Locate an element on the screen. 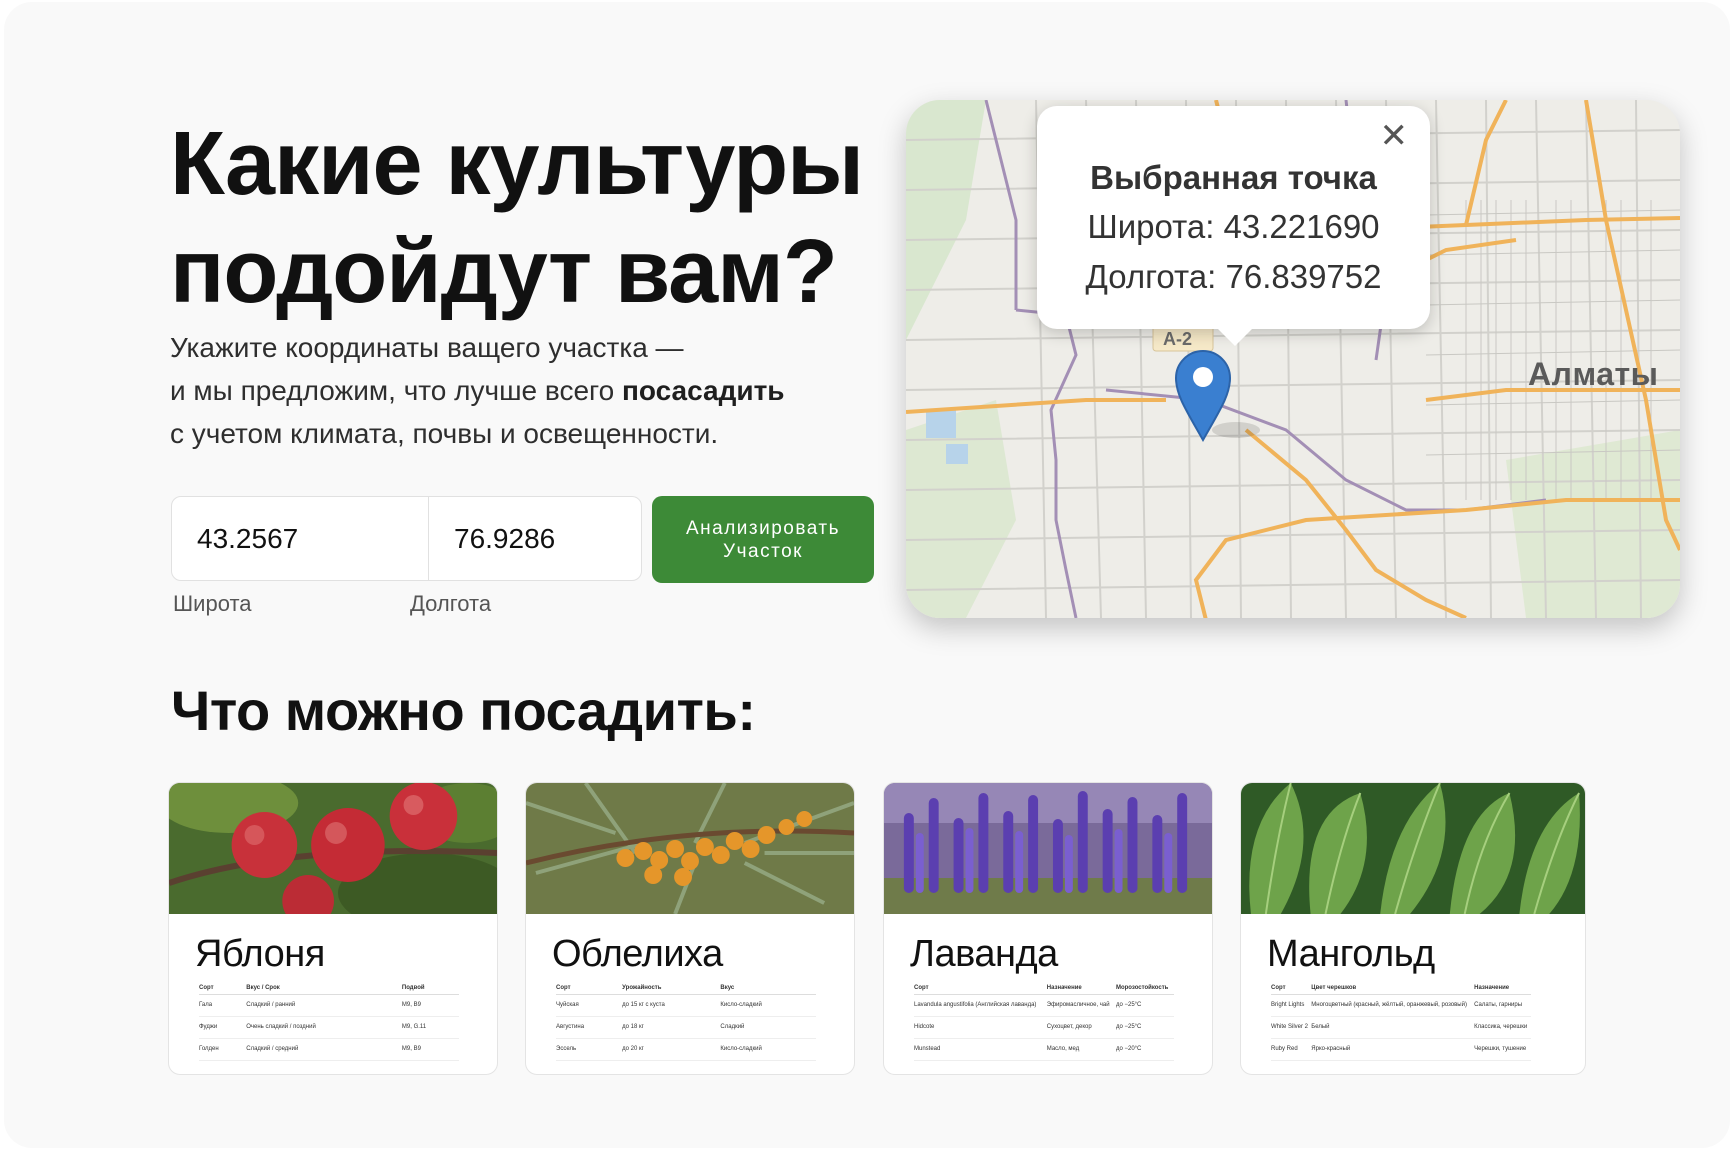 Image resolution: width=1736 pixels, height=1154 pixels. table-cell: Ruby Red is located at coordinates (1291, 1049).